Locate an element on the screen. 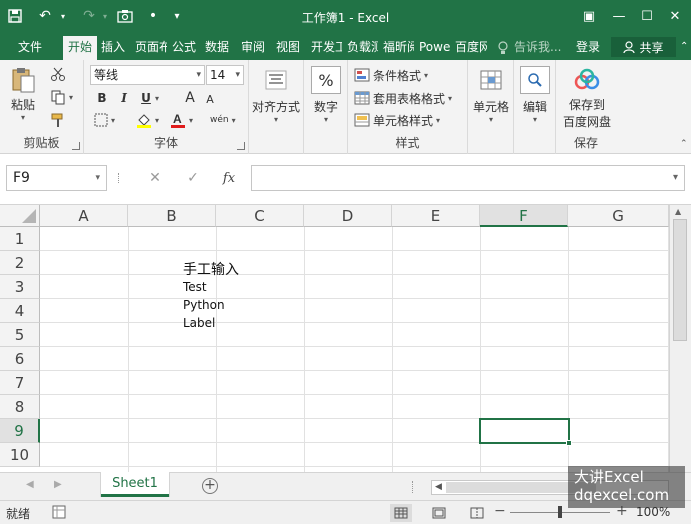 This screenshot has height=524, width=691. column-header-e: E is located at coordinates (436, 216).